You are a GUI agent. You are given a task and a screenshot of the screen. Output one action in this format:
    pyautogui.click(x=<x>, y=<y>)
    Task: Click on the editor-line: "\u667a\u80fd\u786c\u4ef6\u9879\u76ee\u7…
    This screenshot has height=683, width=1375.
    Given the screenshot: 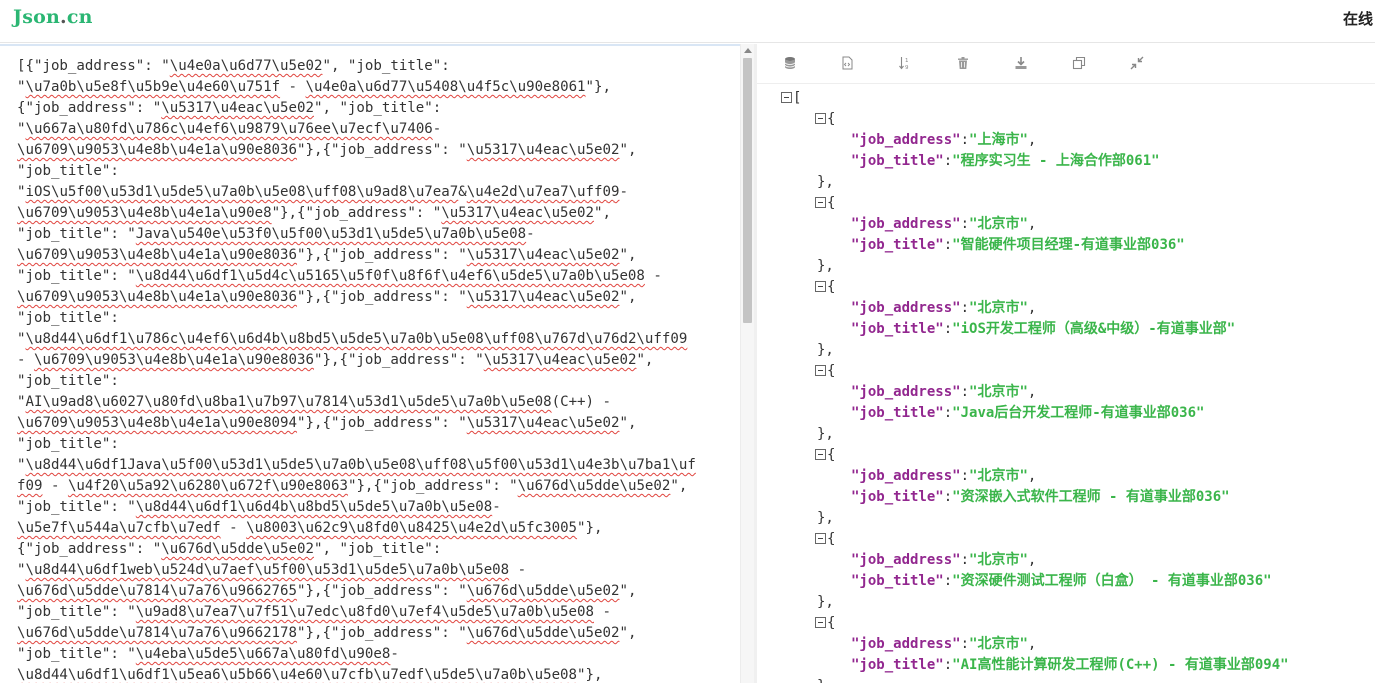 What is the action you would take?
    pyautogui.click(x=374, y=129)
    